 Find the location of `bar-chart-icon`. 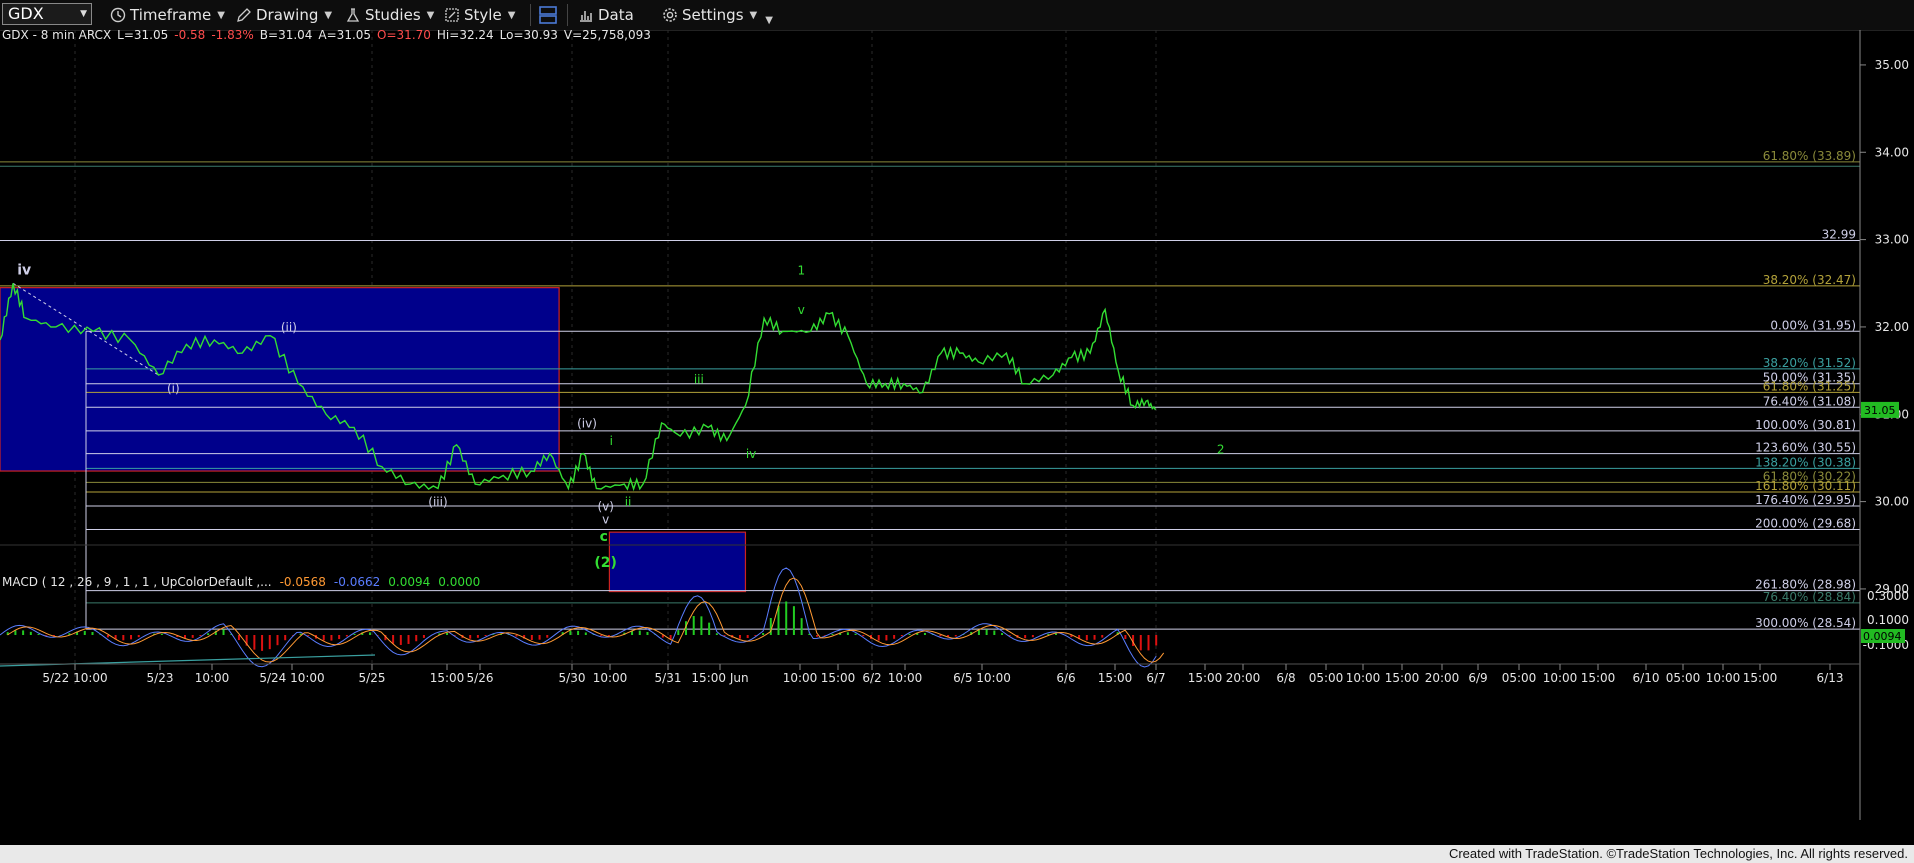

bar-chart-icon is located at coordinates (586, 16).